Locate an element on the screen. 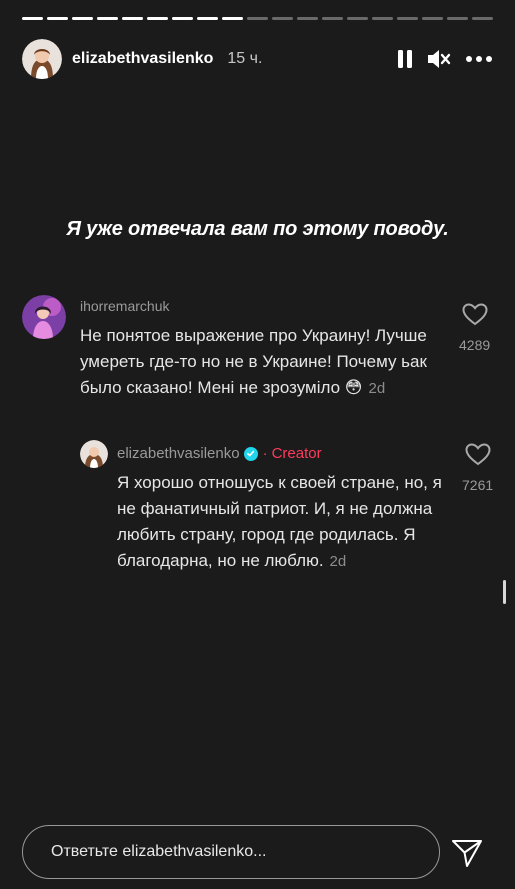  reply-username: elizabethvasilenko is located at coordinates (178, 453).